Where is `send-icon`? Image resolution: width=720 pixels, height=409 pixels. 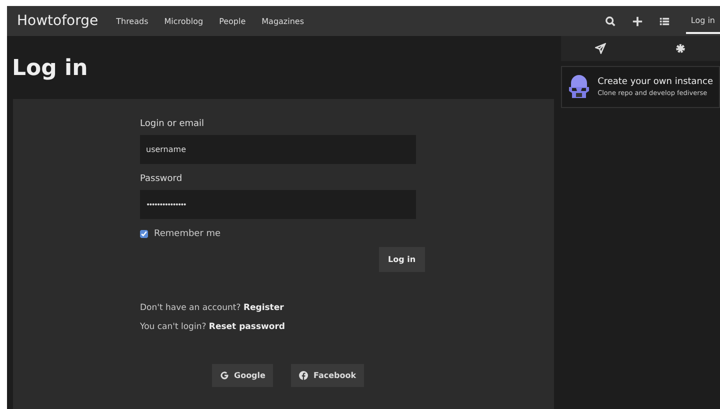
send-icon is located at coordinates (600, 48).